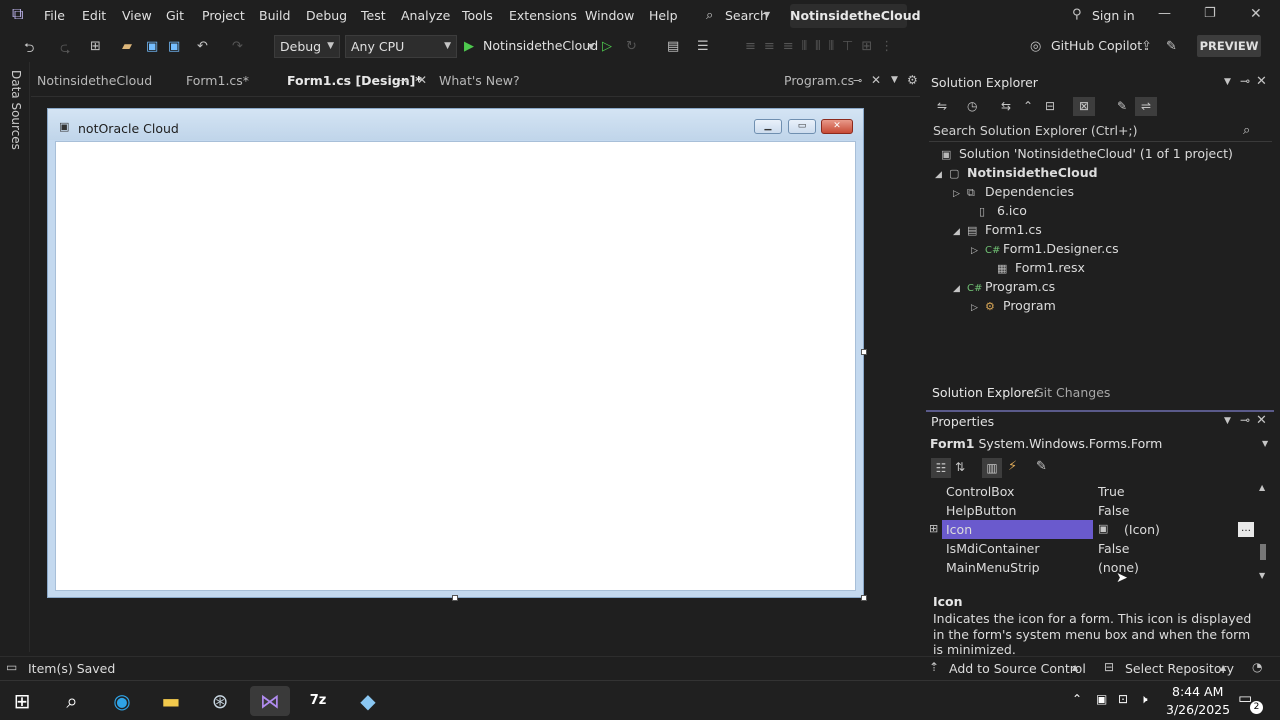 The image size is (1280, 720). Describe the element at coordinates (1171, 46) in the screenshot. I see `feedback-icon: ✎` at that location.